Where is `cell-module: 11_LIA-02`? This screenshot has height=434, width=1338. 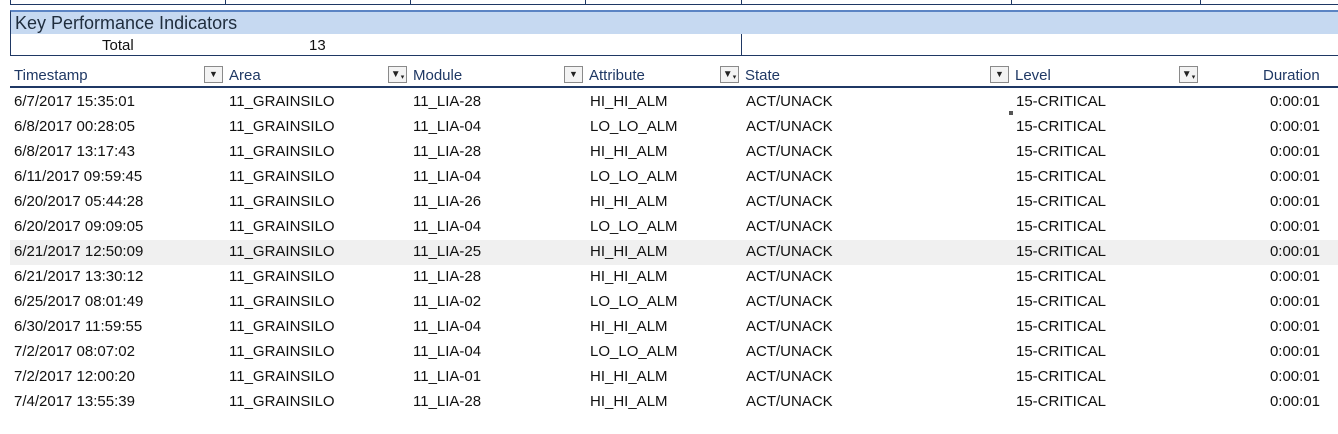 cell-module: 11_LIA-02 is located at coordinates (447, 301).